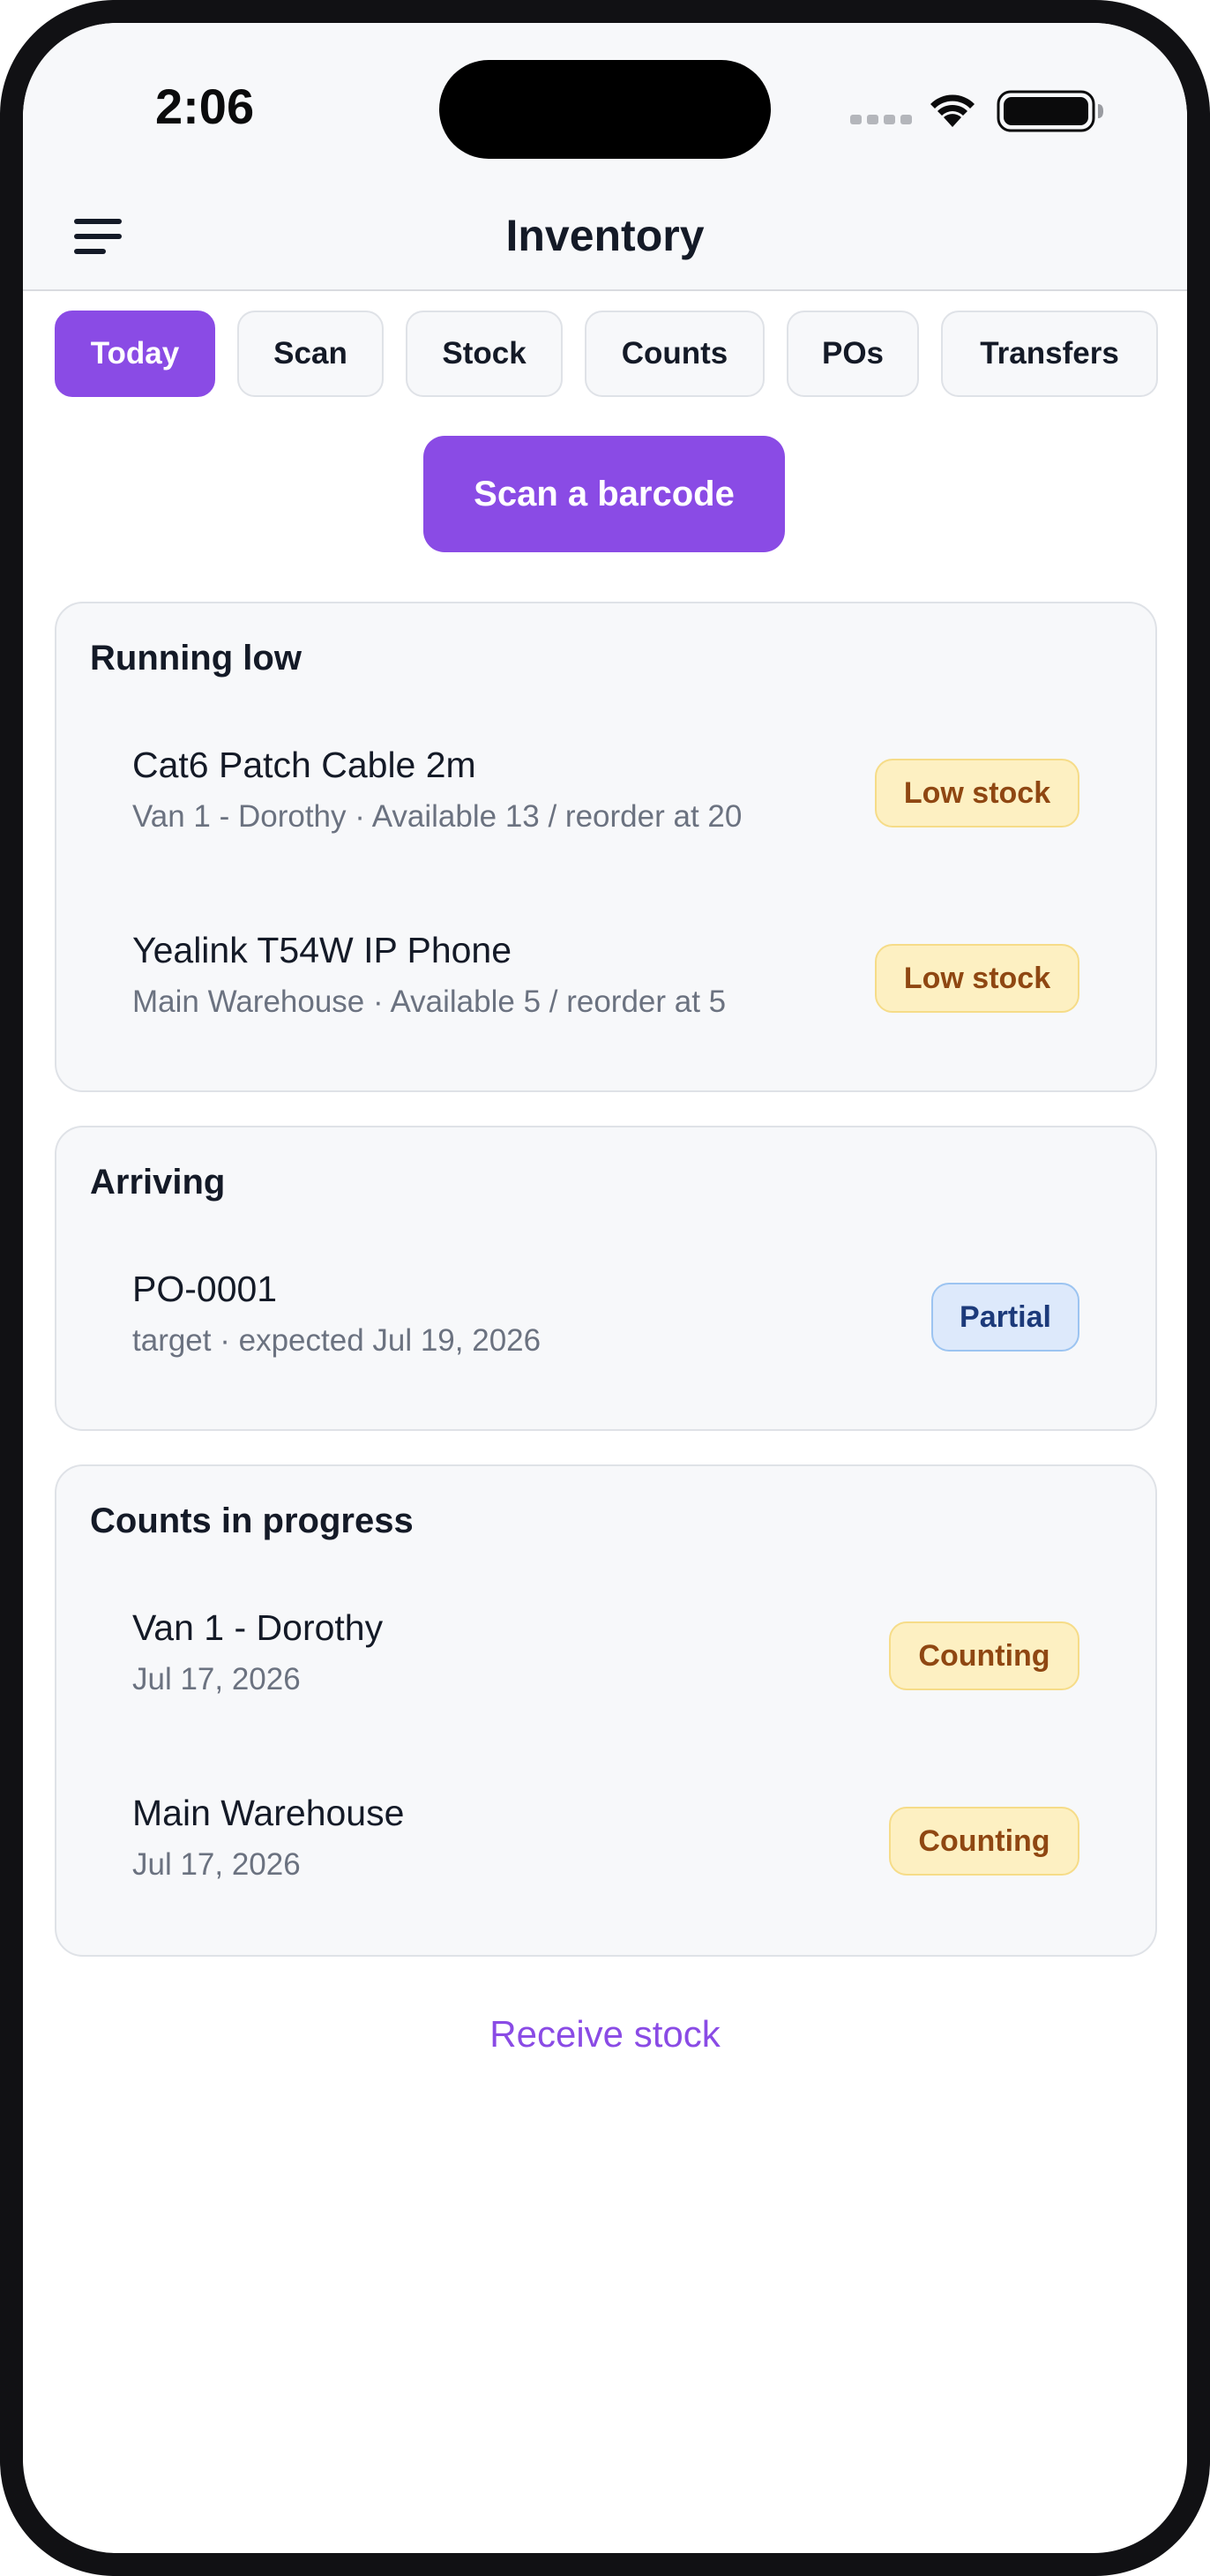  What do you see at coordinates (205, 1289) in the screenshot?
I see `item-name: PO-0001` at bounding box center [205, 1289].